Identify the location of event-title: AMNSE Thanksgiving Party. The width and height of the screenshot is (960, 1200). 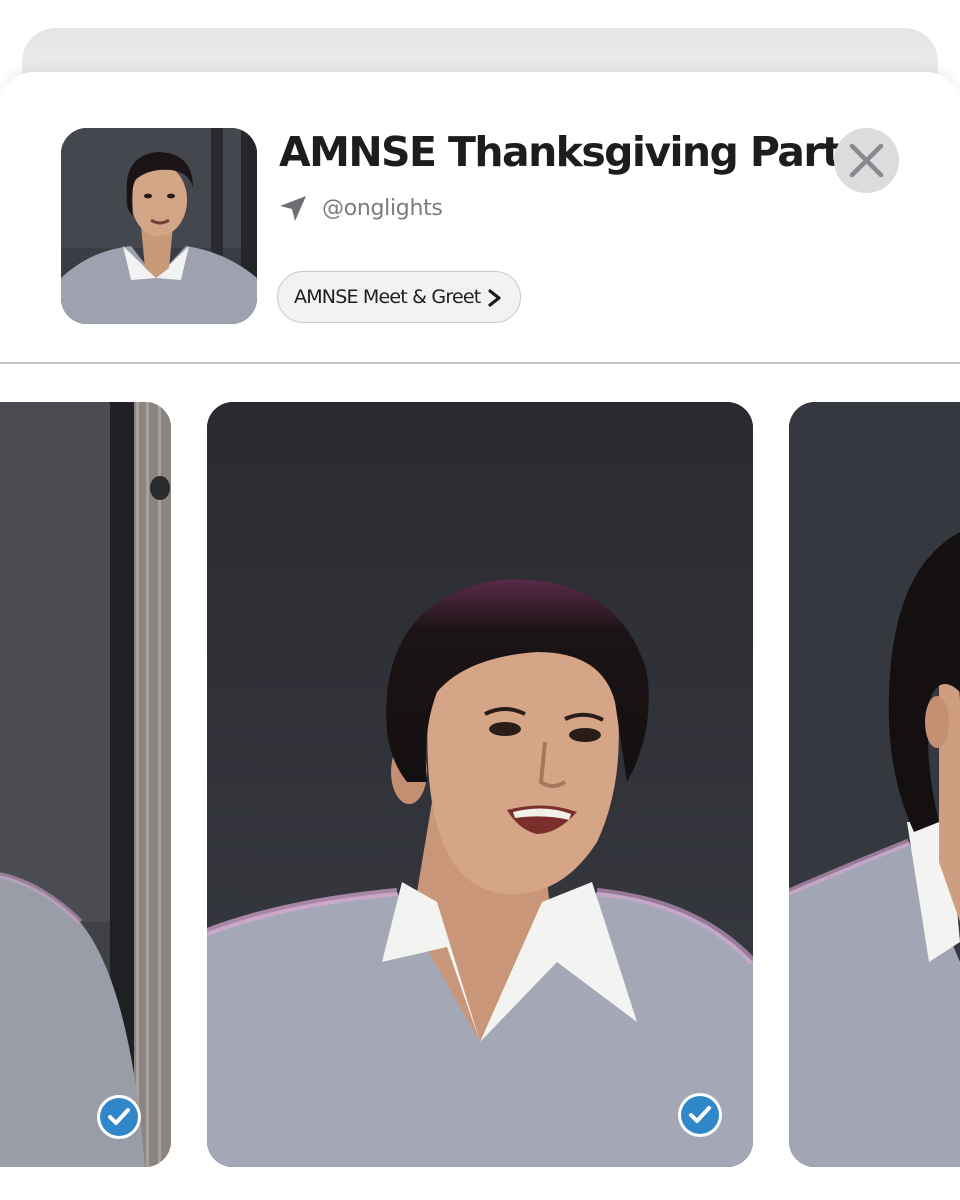
(573, 152).